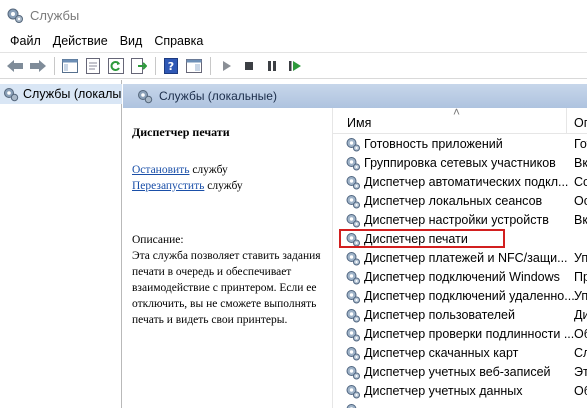 The width and height of the screenshot is (587, 408). Describe the element at coordinates (441, 352) in the screenshot. I see `service-row-name: Диспетчер скачанных карт` at that location.